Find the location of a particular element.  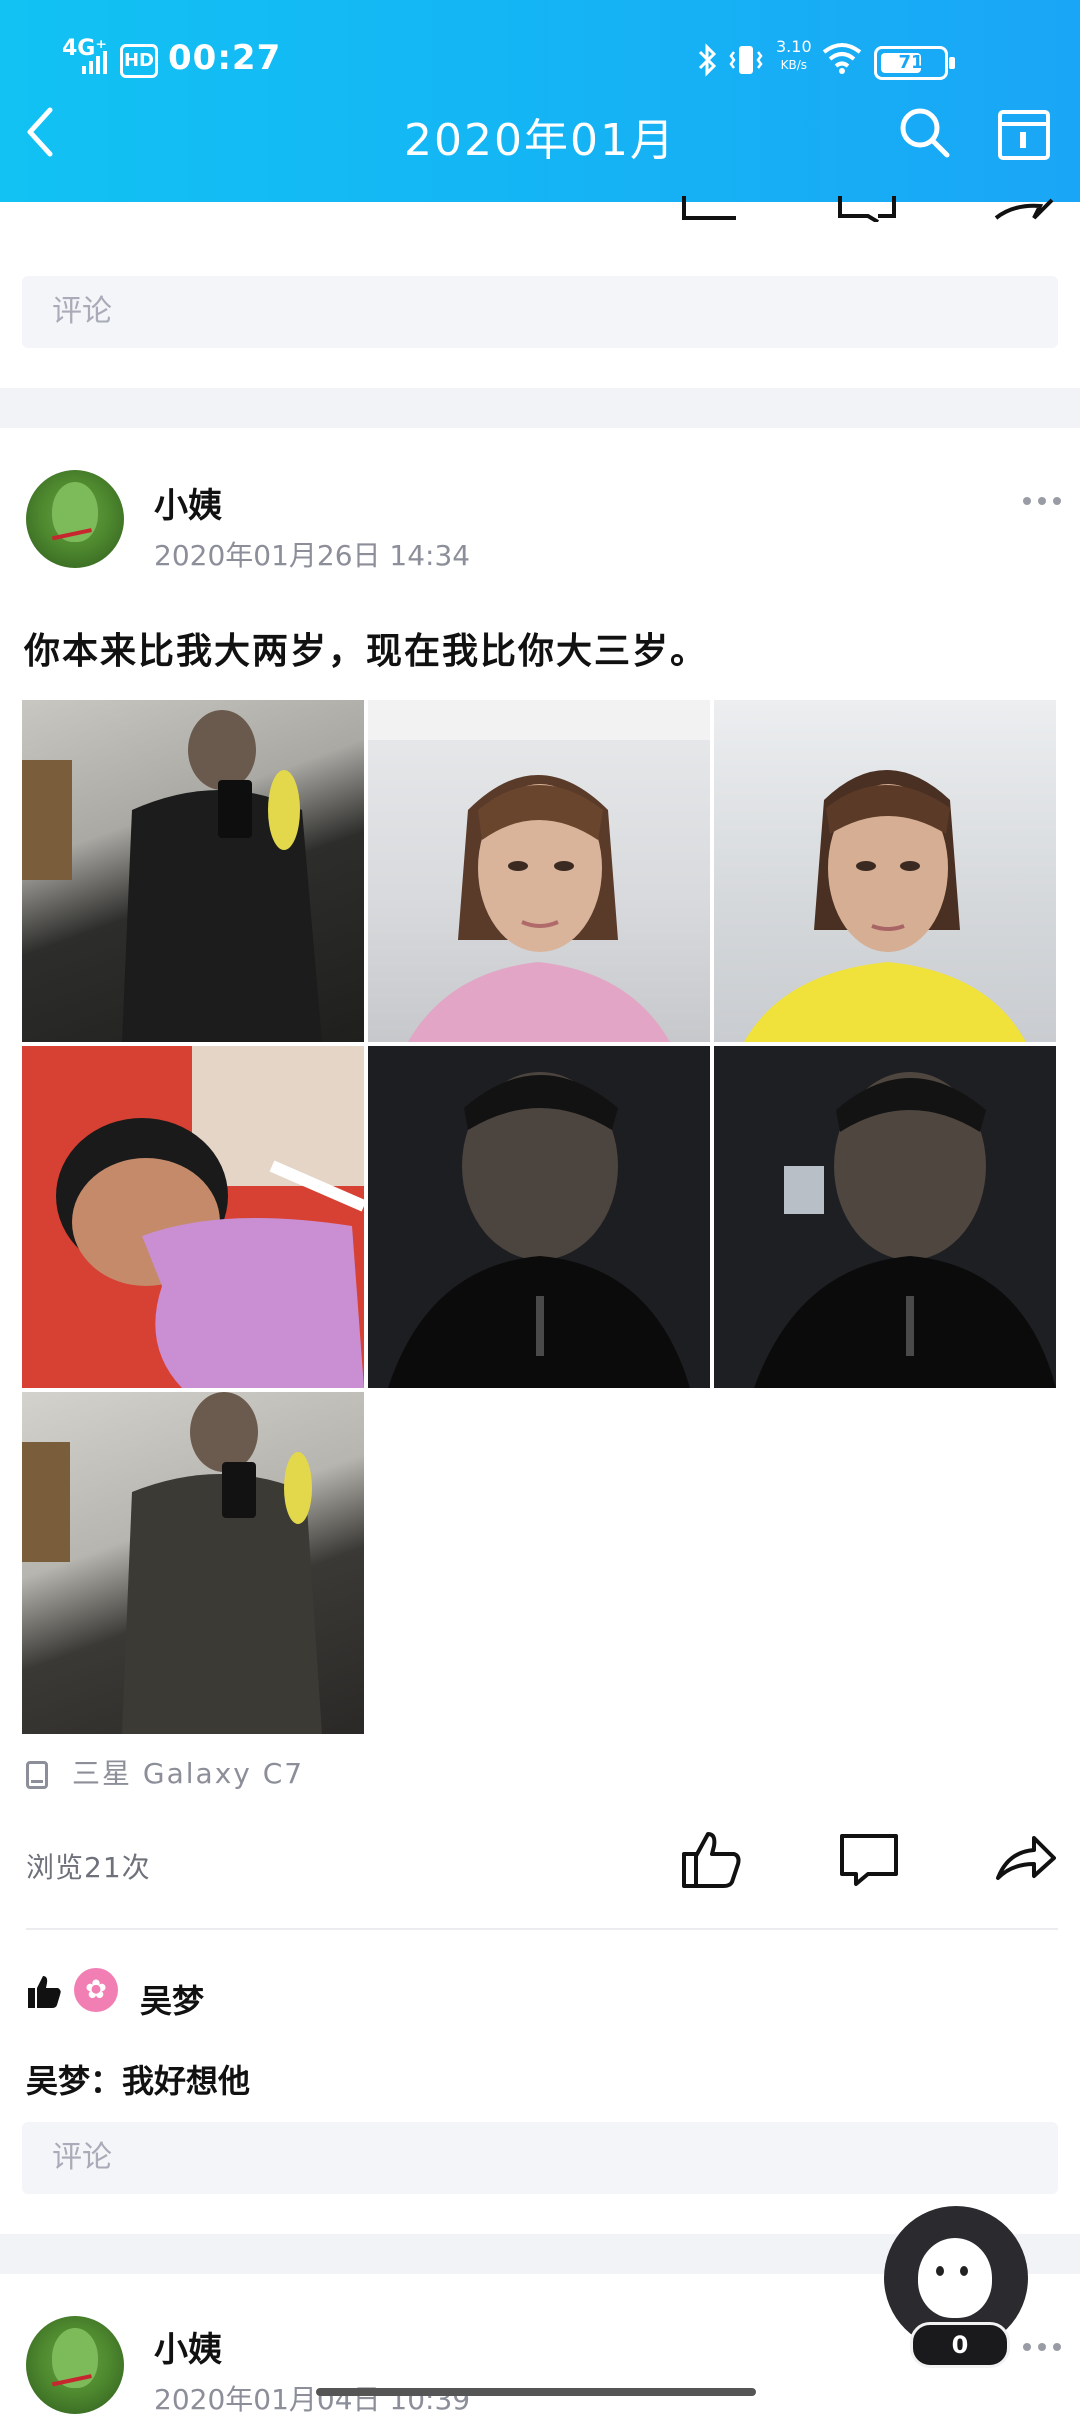

floating-count-badge: 0 is located at coordinates (960, 2345).